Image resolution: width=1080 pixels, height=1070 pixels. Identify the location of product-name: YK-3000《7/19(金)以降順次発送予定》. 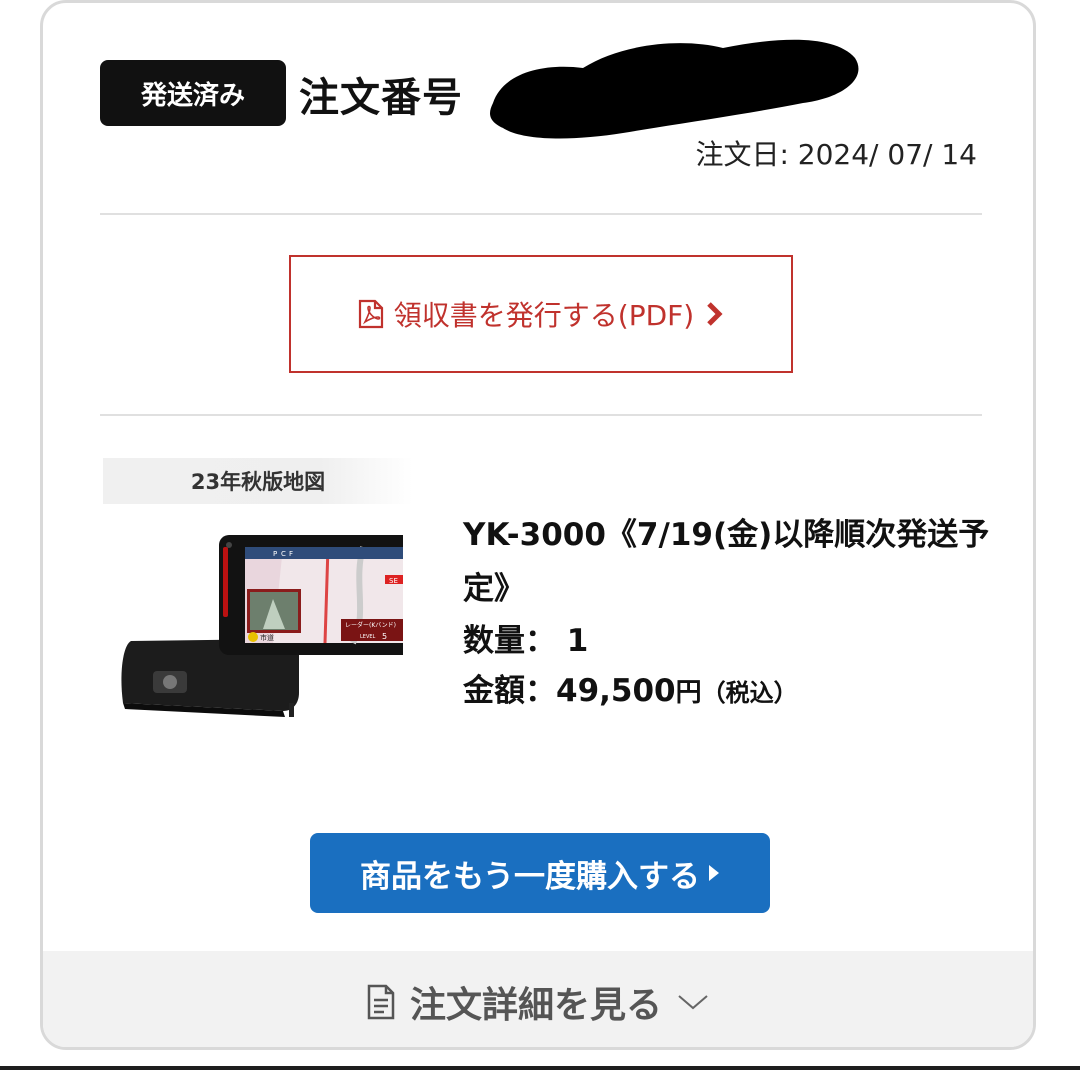
(733, 562).